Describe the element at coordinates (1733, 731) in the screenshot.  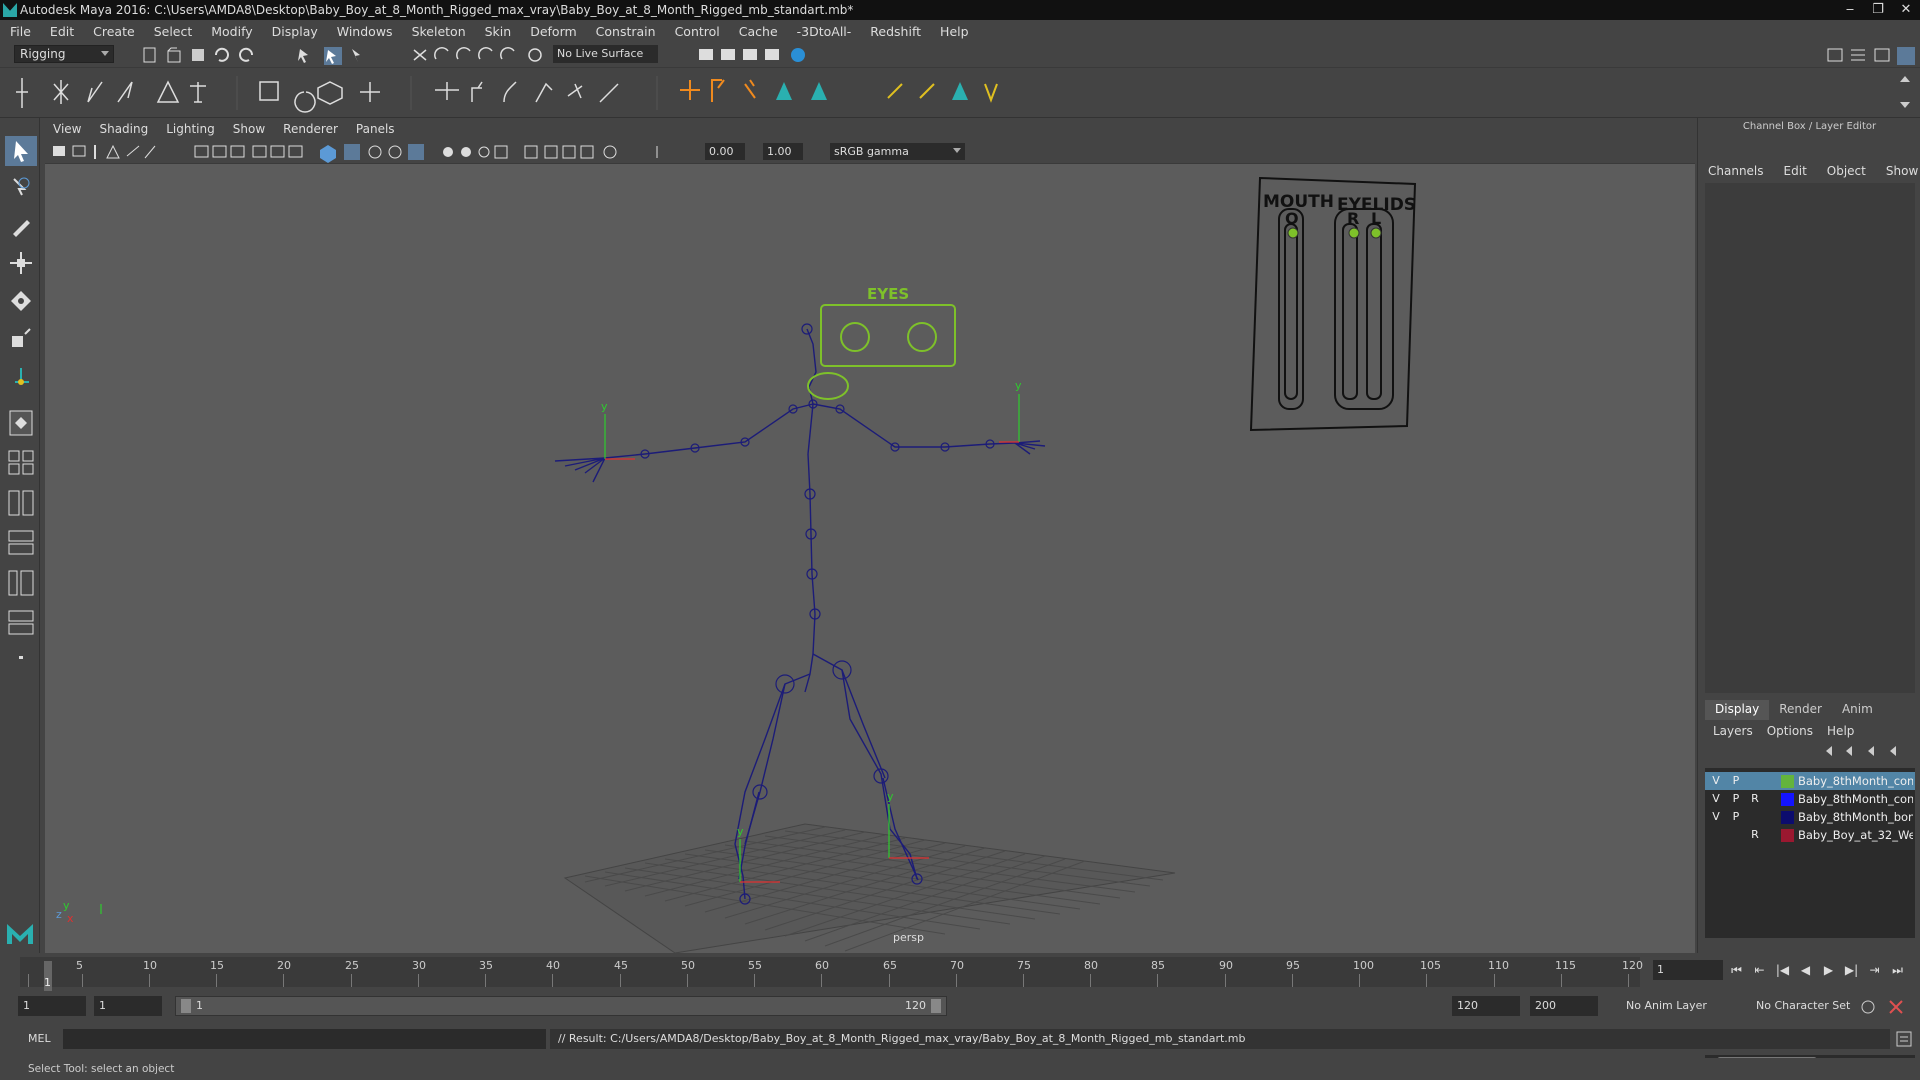
I see `layer-menu-layers: Layers` at that location.